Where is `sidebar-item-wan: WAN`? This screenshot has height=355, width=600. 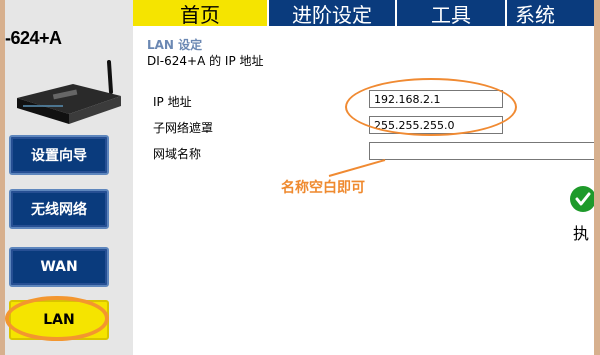 sidebar-item-wan: WAN is located at coordinates (59, 267).